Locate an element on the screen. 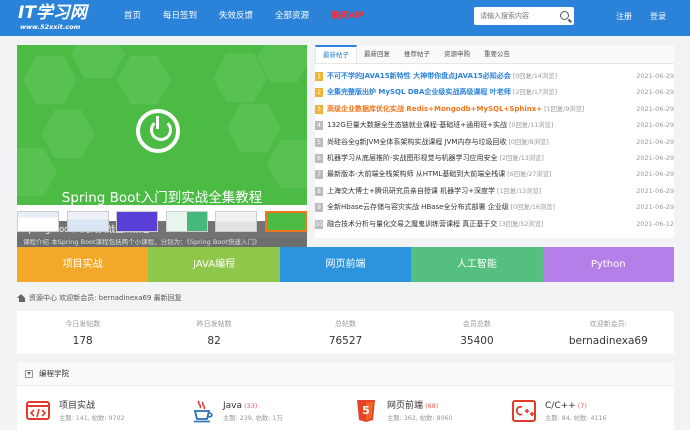  collapse-toggle-icon is located at coordinates (29, 374).